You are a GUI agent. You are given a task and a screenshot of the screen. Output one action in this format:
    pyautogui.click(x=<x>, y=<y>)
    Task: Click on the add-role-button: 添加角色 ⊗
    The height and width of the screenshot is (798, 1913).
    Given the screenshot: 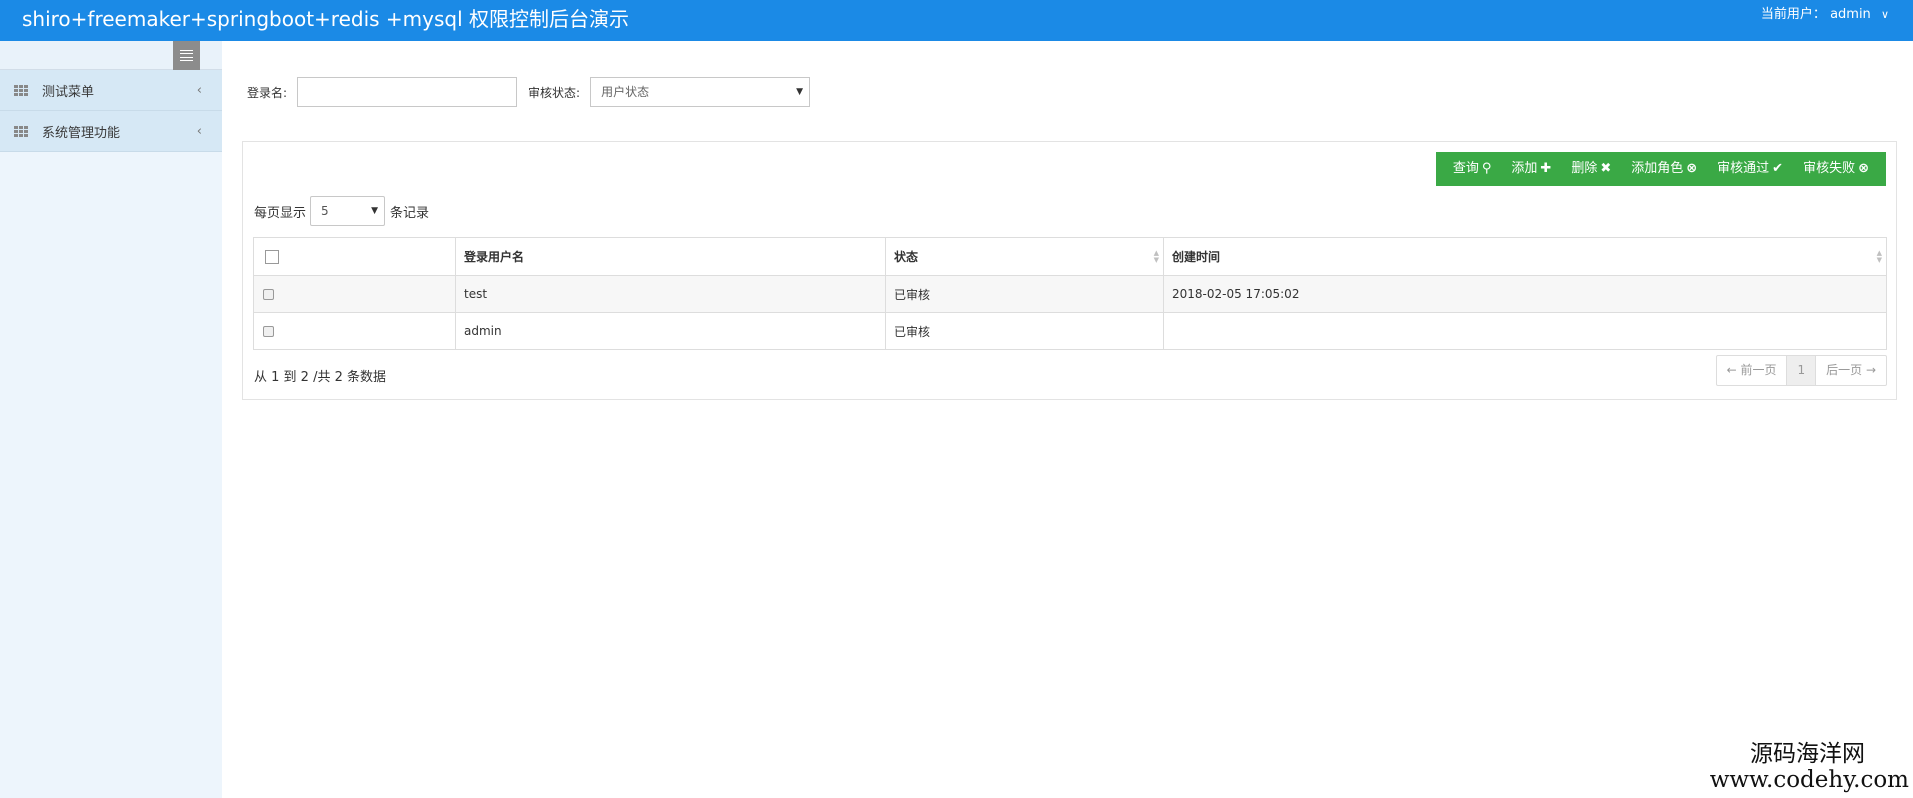 What is the action you would take?
    pyautogui.click(x=1664, y=169)
    